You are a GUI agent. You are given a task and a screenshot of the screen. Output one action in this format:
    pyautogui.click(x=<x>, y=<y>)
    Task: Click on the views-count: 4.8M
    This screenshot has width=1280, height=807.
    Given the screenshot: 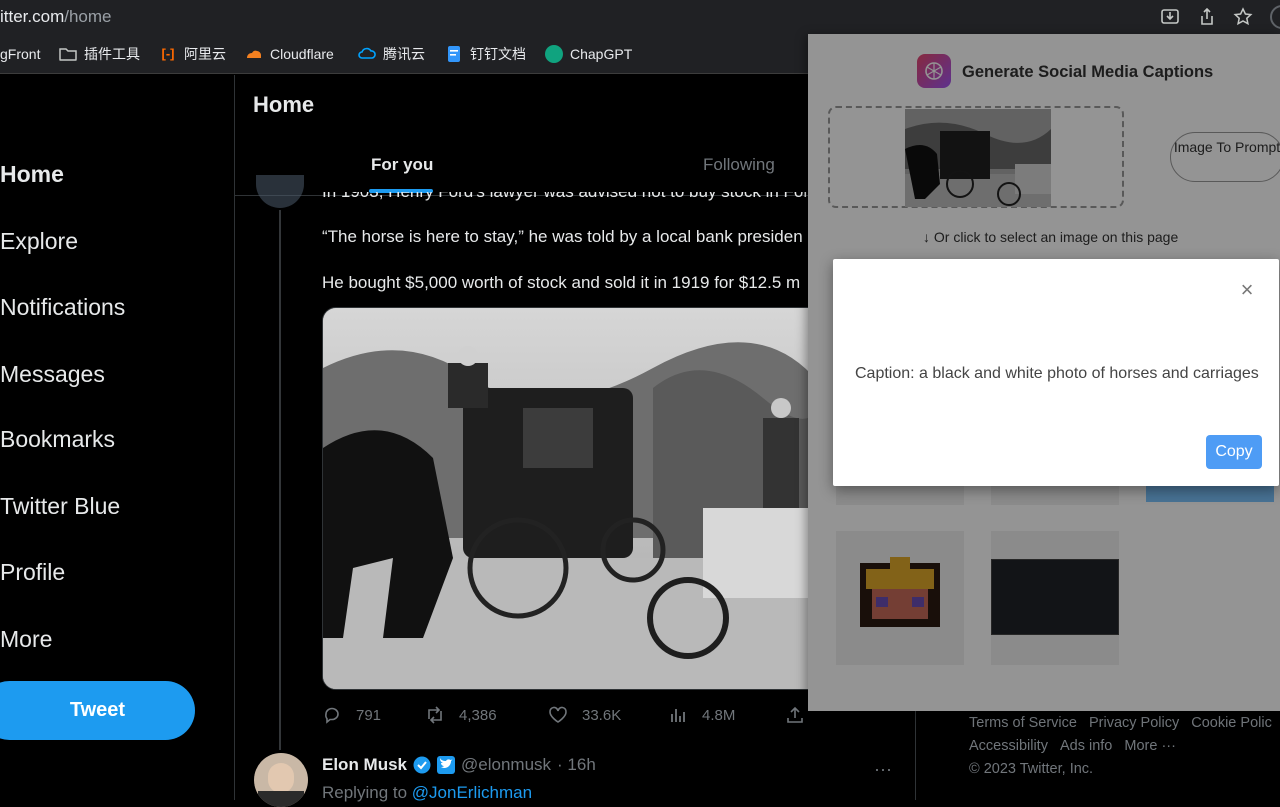 What is the action you would take?
    pyautogui.click(x=719, y=715)
    